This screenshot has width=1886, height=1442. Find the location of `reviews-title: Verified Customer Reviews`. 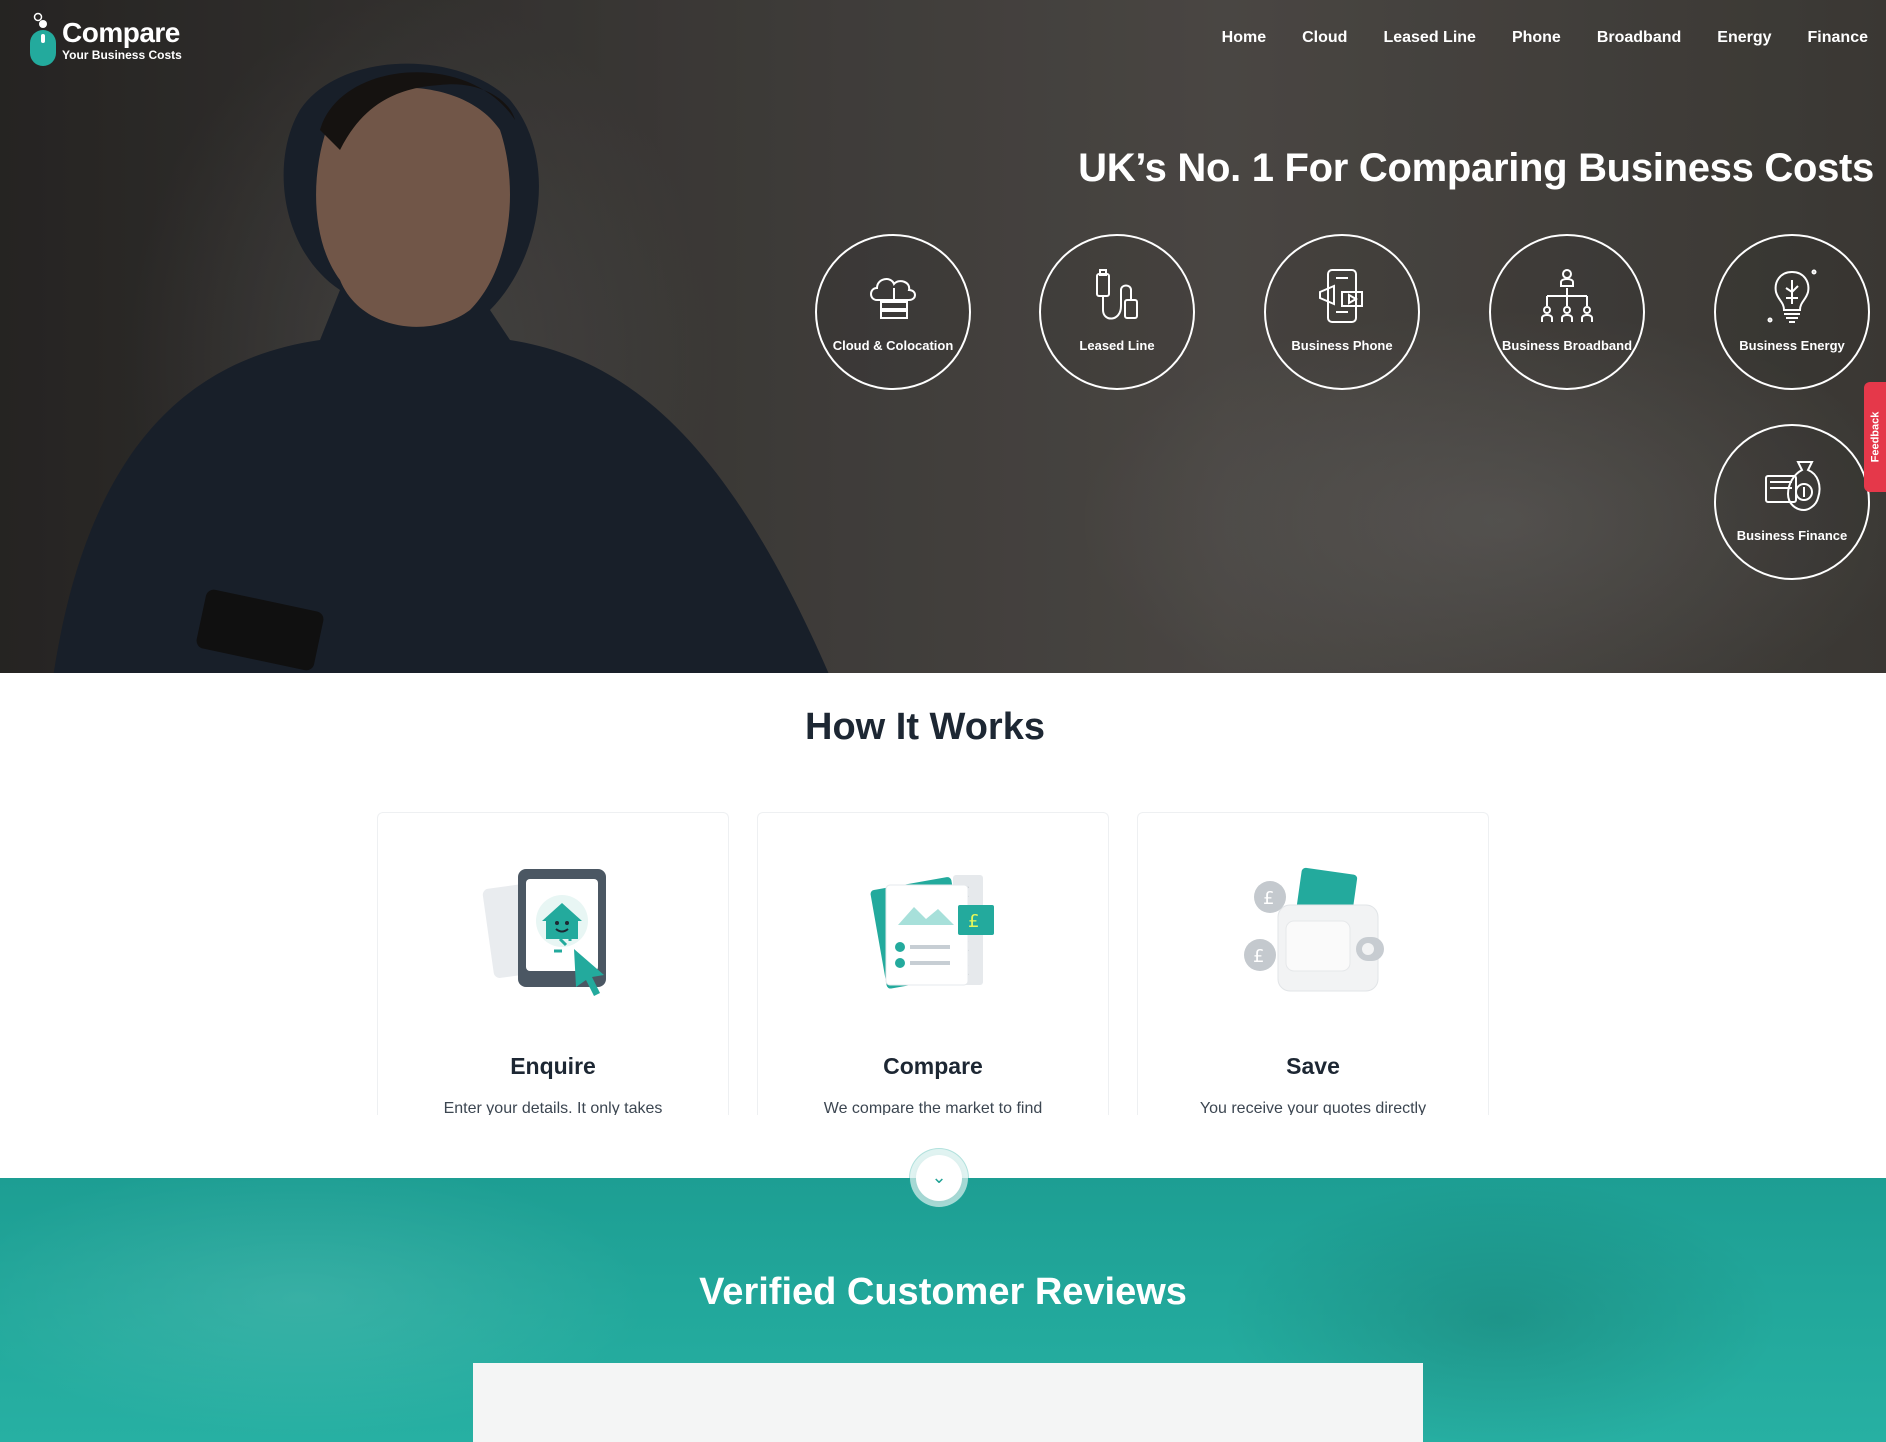

reviews-title: Verified Customer Reviews is located at coordinates (943, 1292).